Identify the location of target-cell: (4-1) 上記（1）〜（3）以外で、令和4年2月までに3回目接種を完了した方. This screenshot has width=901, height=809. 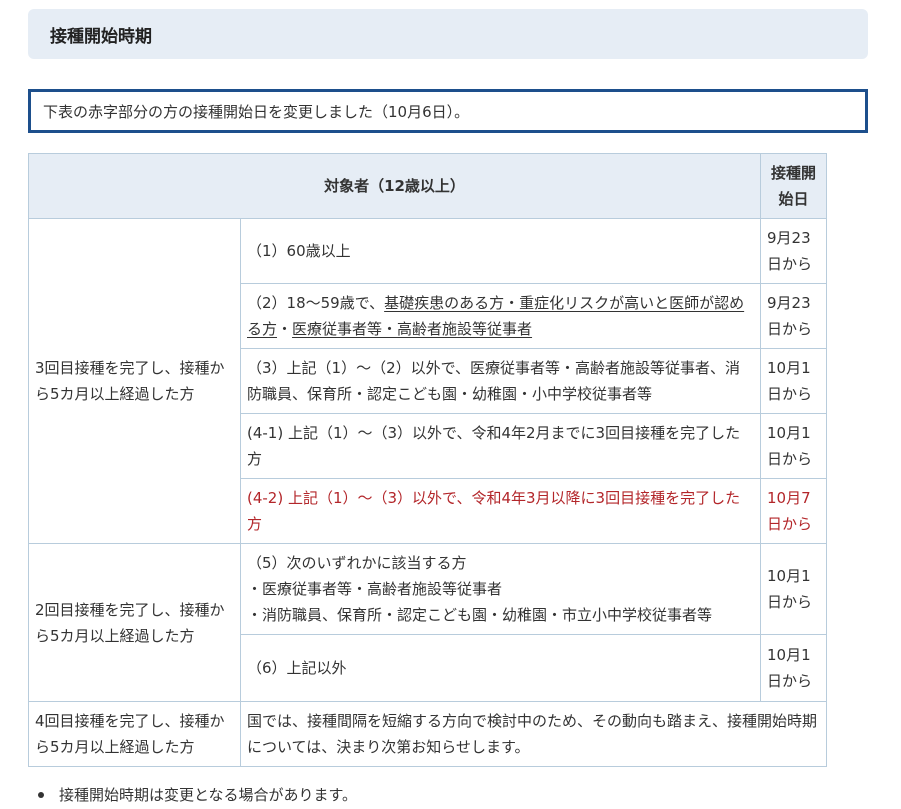
(500, 446).